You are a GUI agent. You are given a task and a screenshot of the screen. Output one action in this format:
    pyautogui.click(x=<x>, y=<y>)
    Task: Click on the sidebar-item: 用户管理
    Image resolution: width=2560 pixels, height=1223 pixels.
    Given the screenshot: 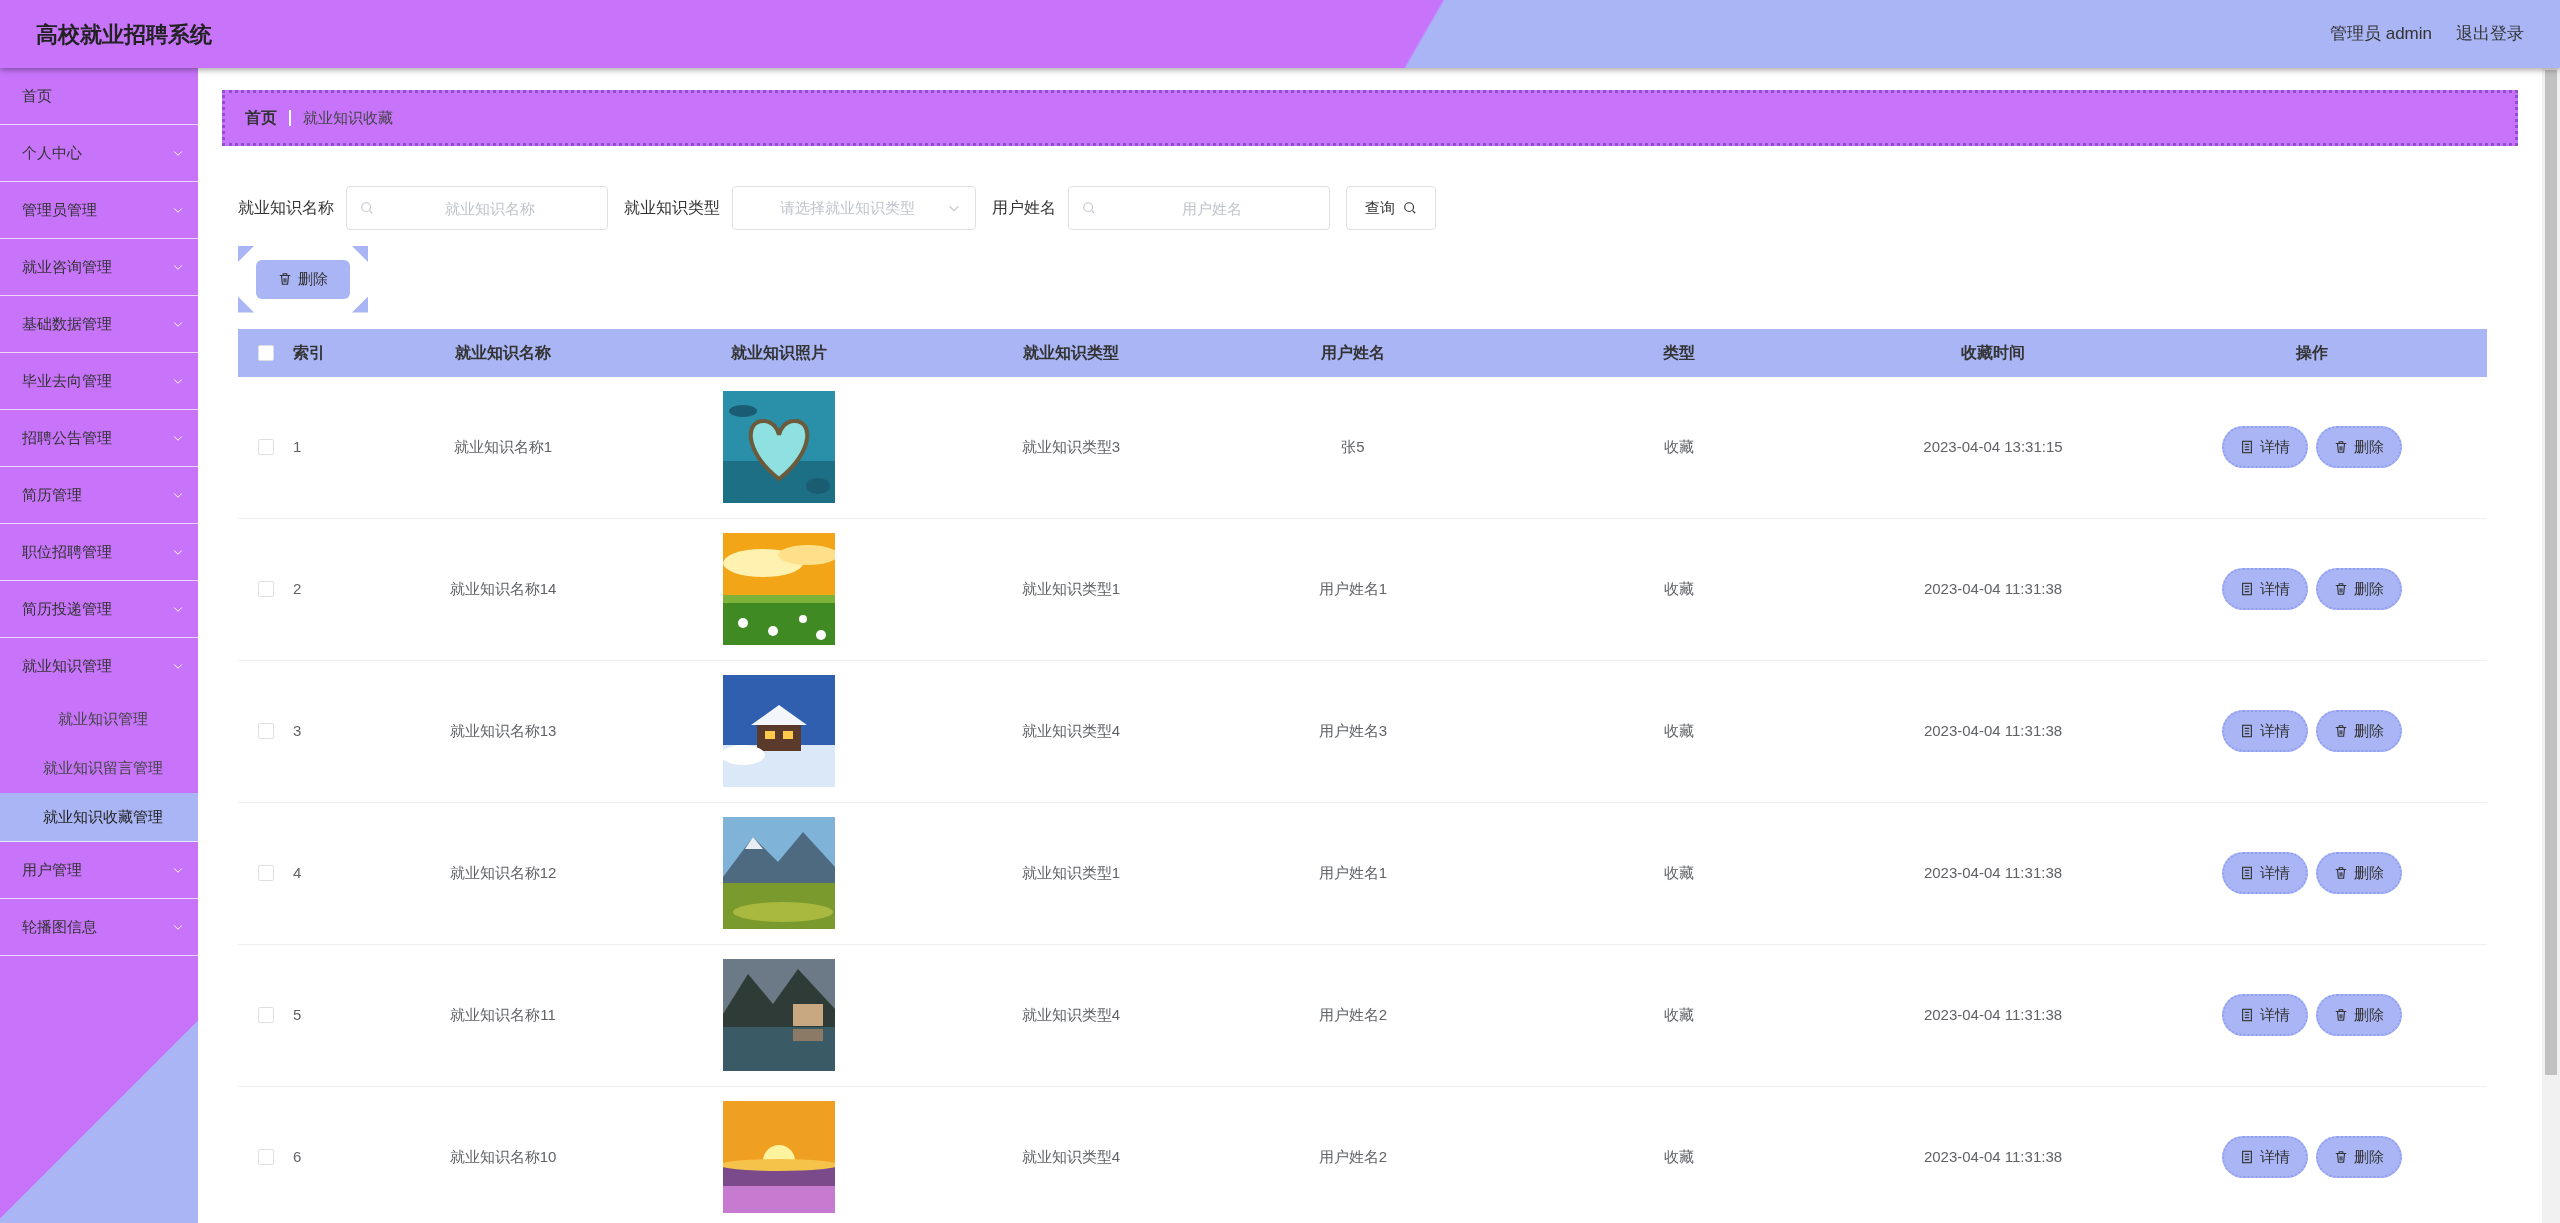 What is the action you would take?
    pyautogui.click(x=99, y=870)
    